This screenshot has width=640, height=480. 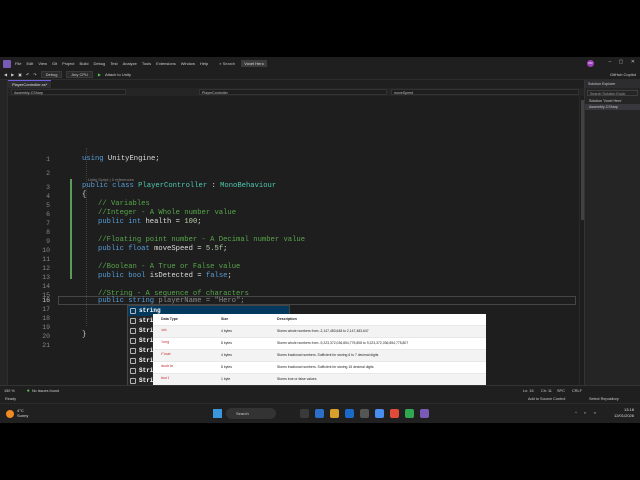 I want to click on column-header: Size, so click(x=225, y=319).